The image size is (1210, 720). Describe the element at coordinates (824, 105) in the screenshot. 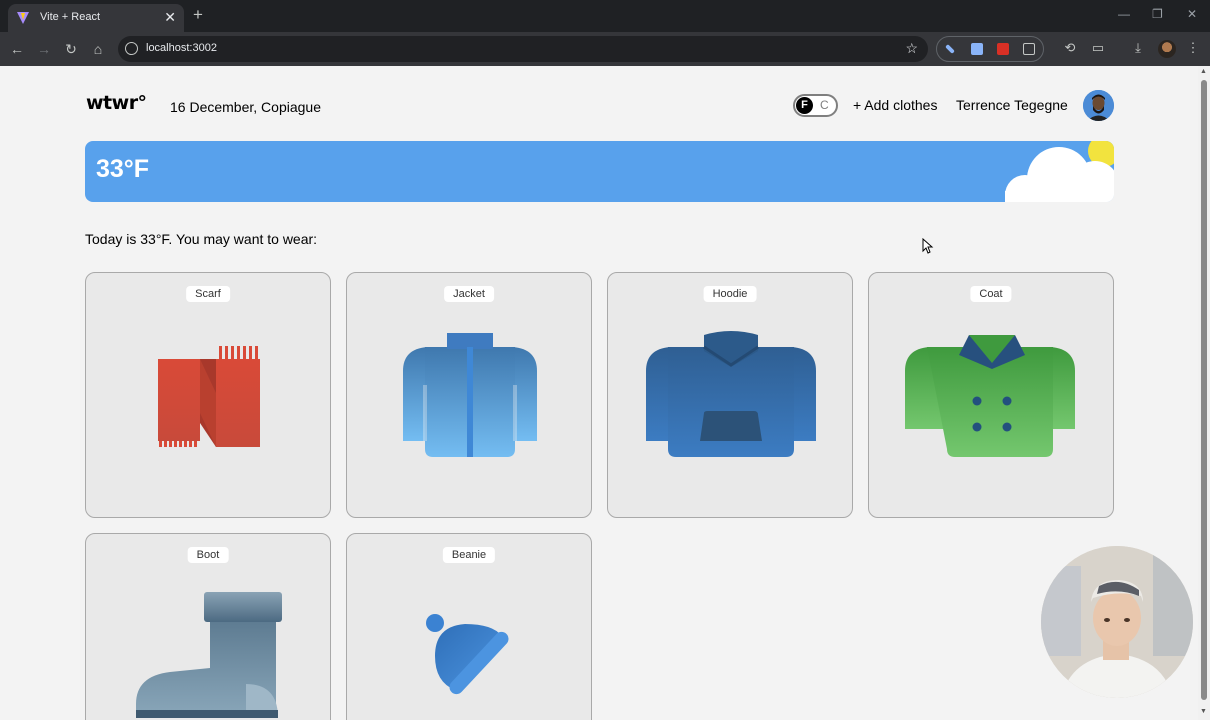

I see `unit-c-option: C` at that location.